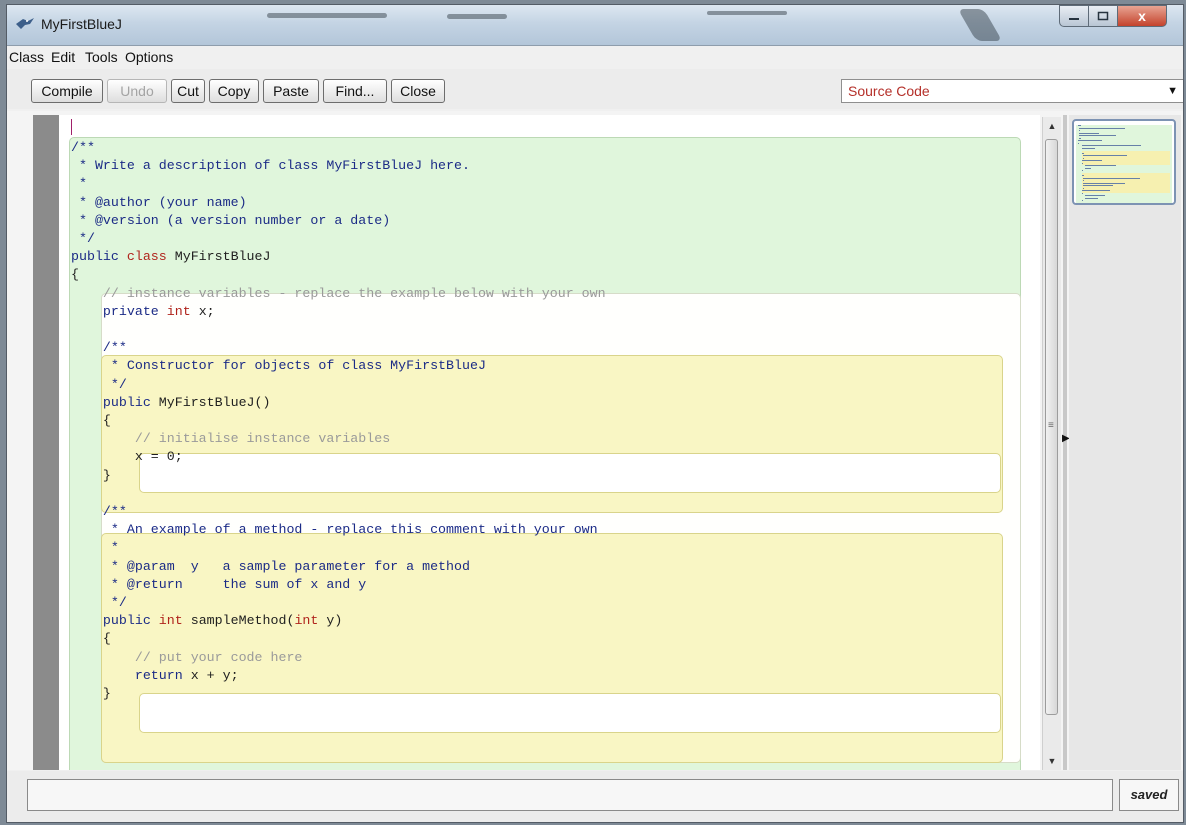 The height and width of the screenshot is (825, 1186). I want to click on code-line: return x + y;, so click(155, 676).